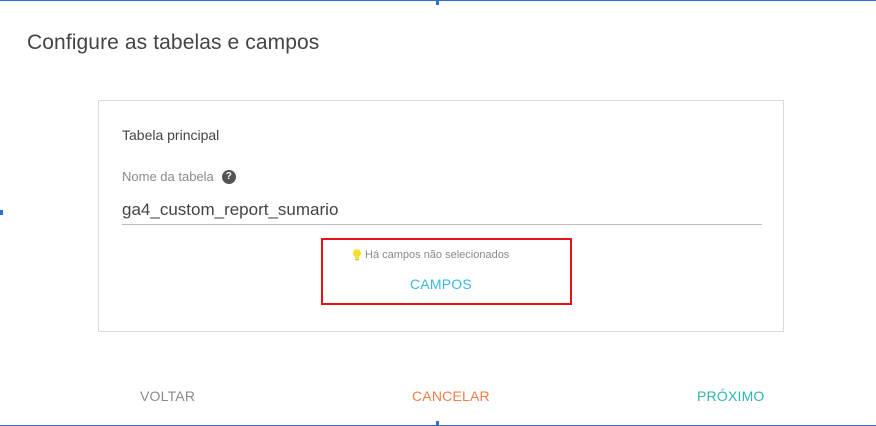 This screenshot has width=876, height=426. What do you see at coordinates (441, 284) in the screenshot?
I see `fields-link: CAMPOS` at bounding box center [441, 284].